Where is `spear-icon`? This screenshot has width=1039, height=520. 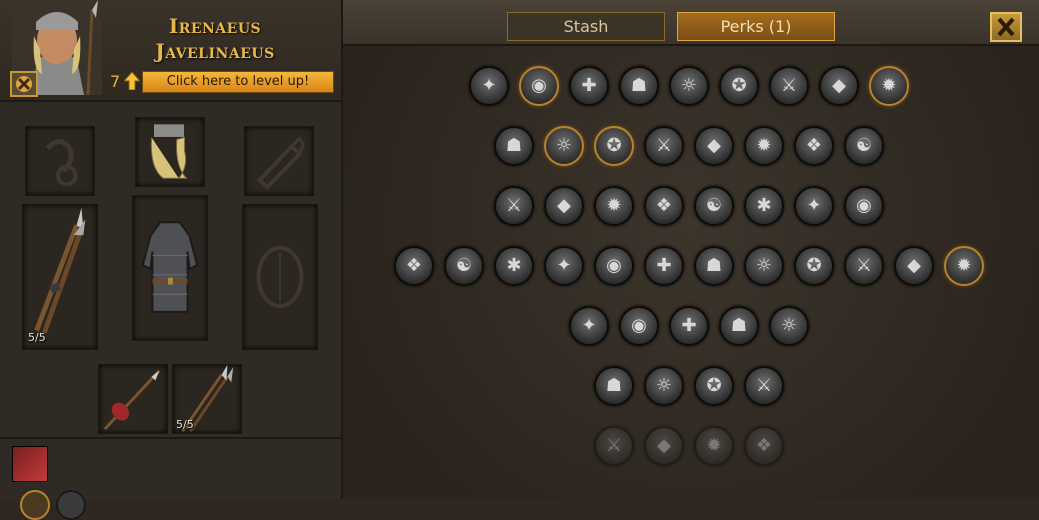 spear-icon is located at coordinates (132, 400).